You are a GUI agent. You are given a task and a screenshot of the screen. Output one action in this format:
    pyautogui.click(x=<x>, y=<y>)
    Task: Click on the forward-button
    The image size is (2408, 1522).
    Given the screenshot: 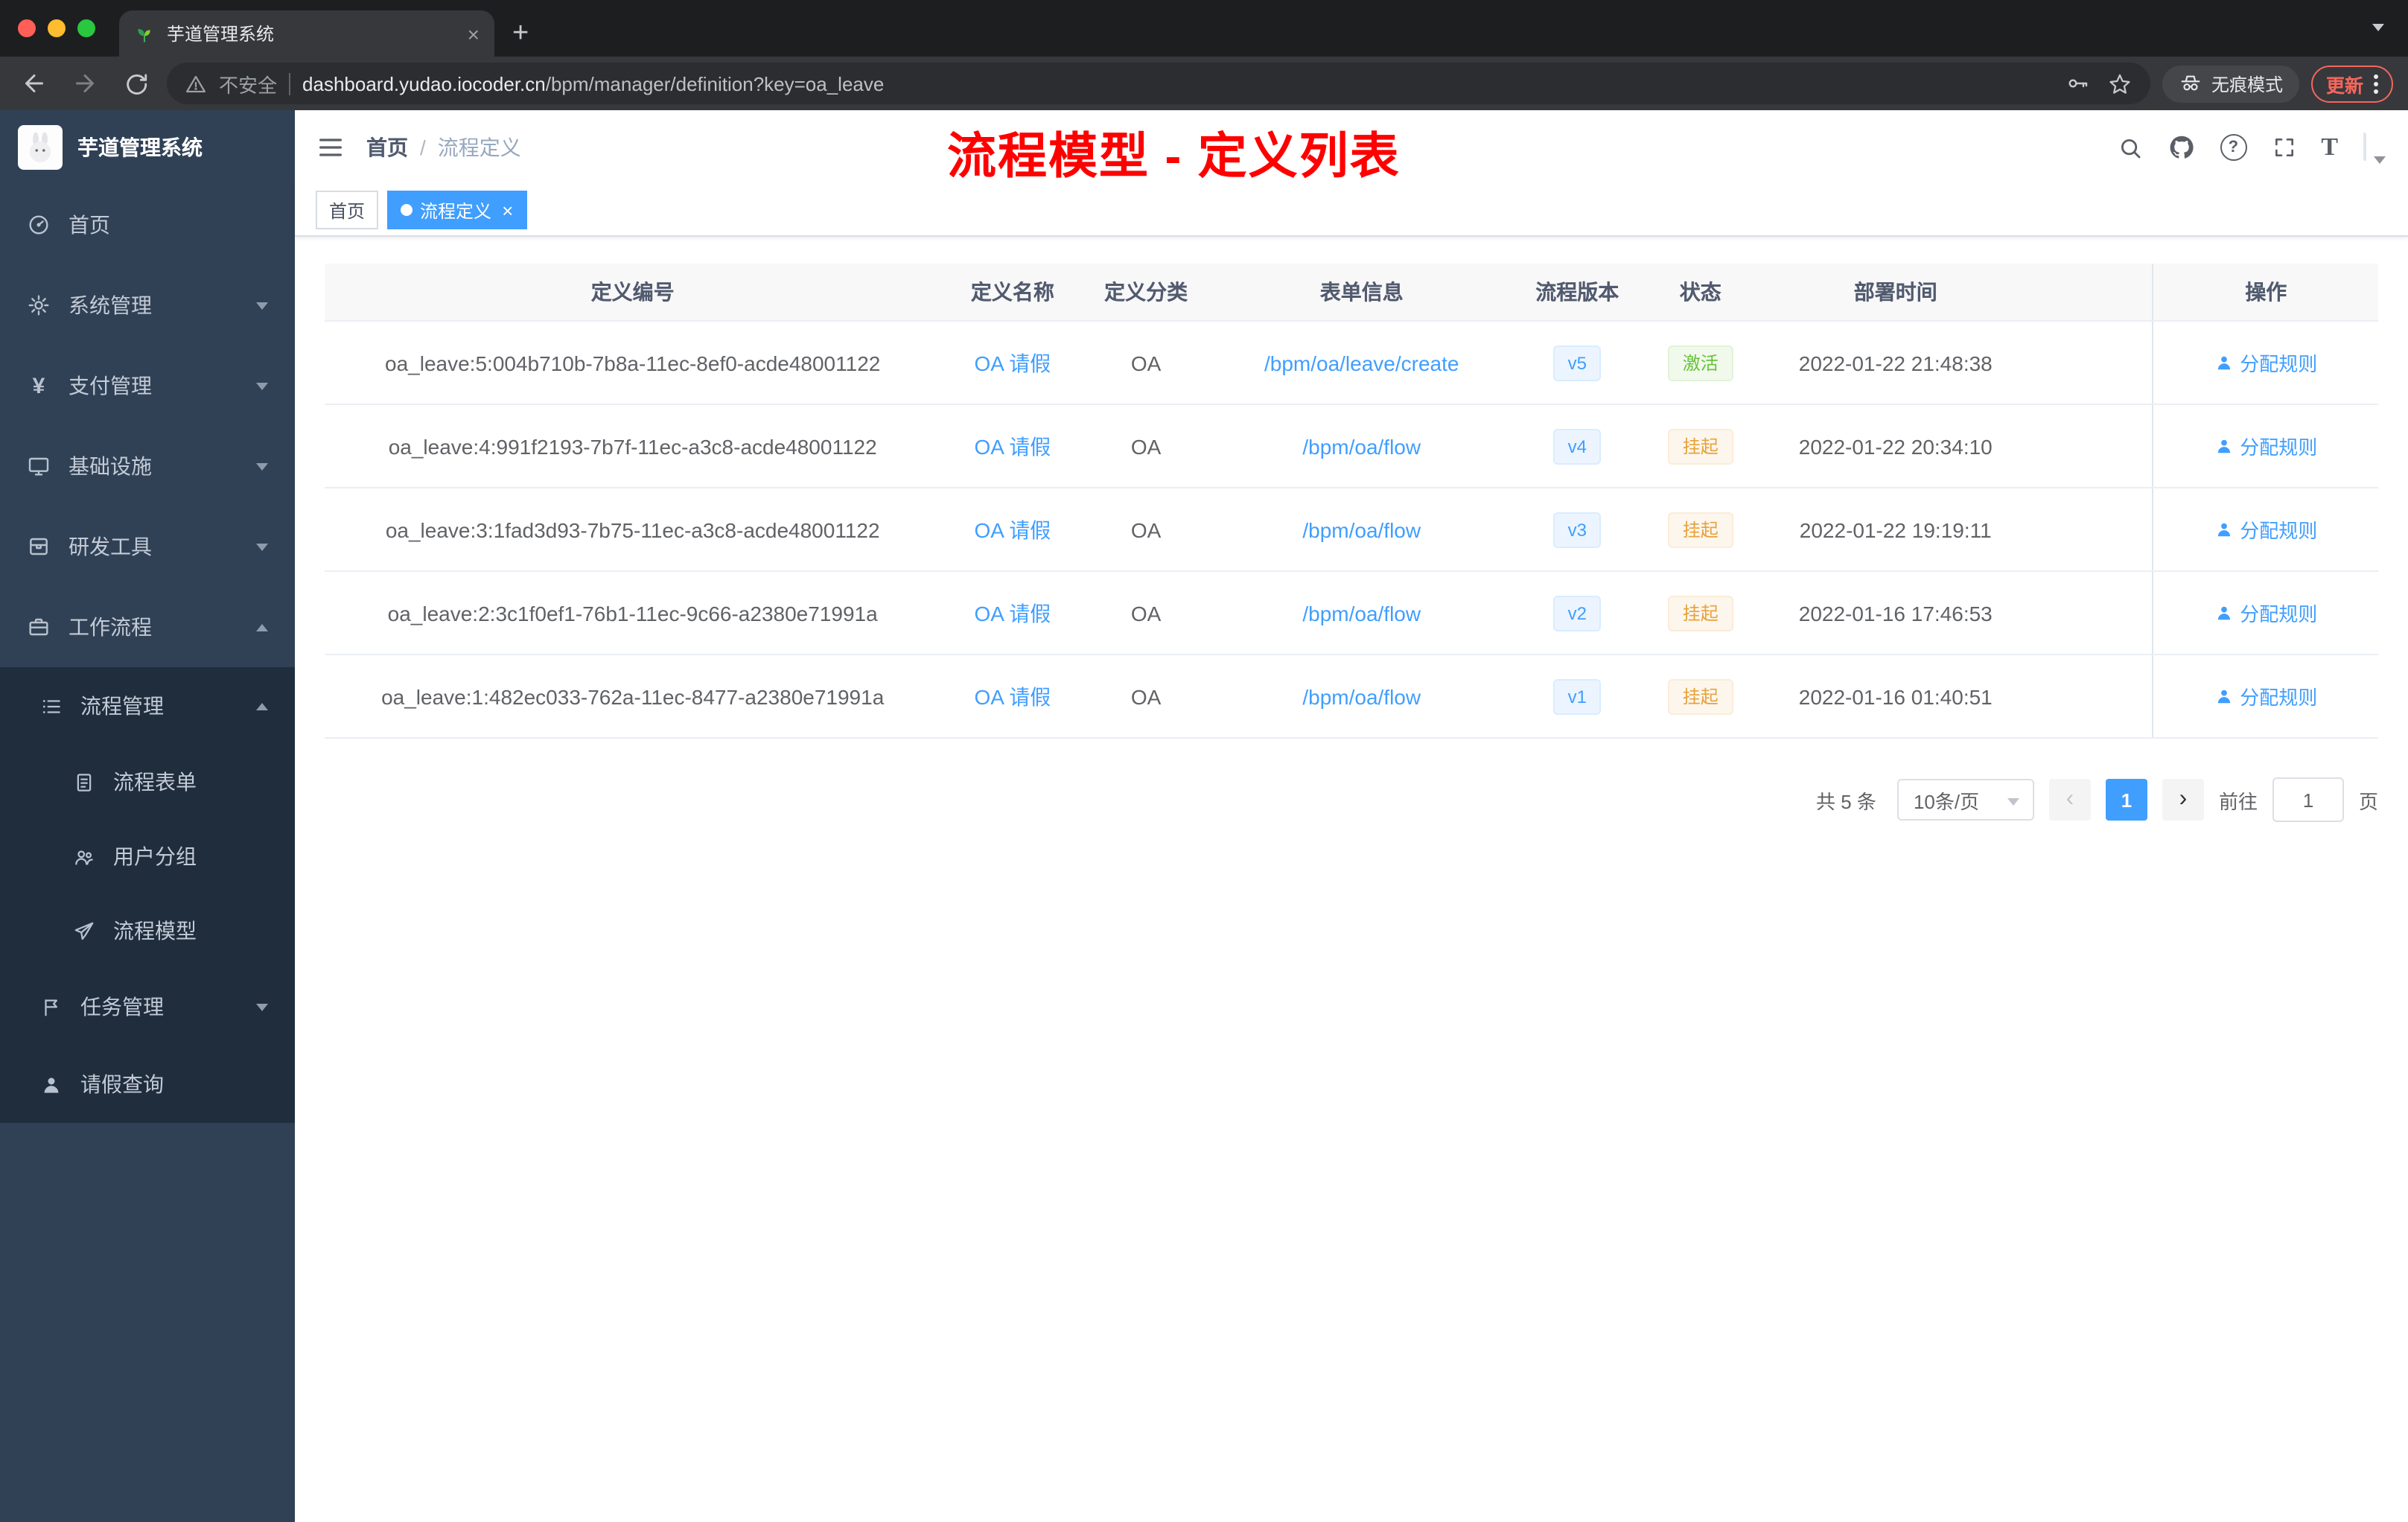 What is the action you would take?
    pyautogui.click(x=85, y=83)
    